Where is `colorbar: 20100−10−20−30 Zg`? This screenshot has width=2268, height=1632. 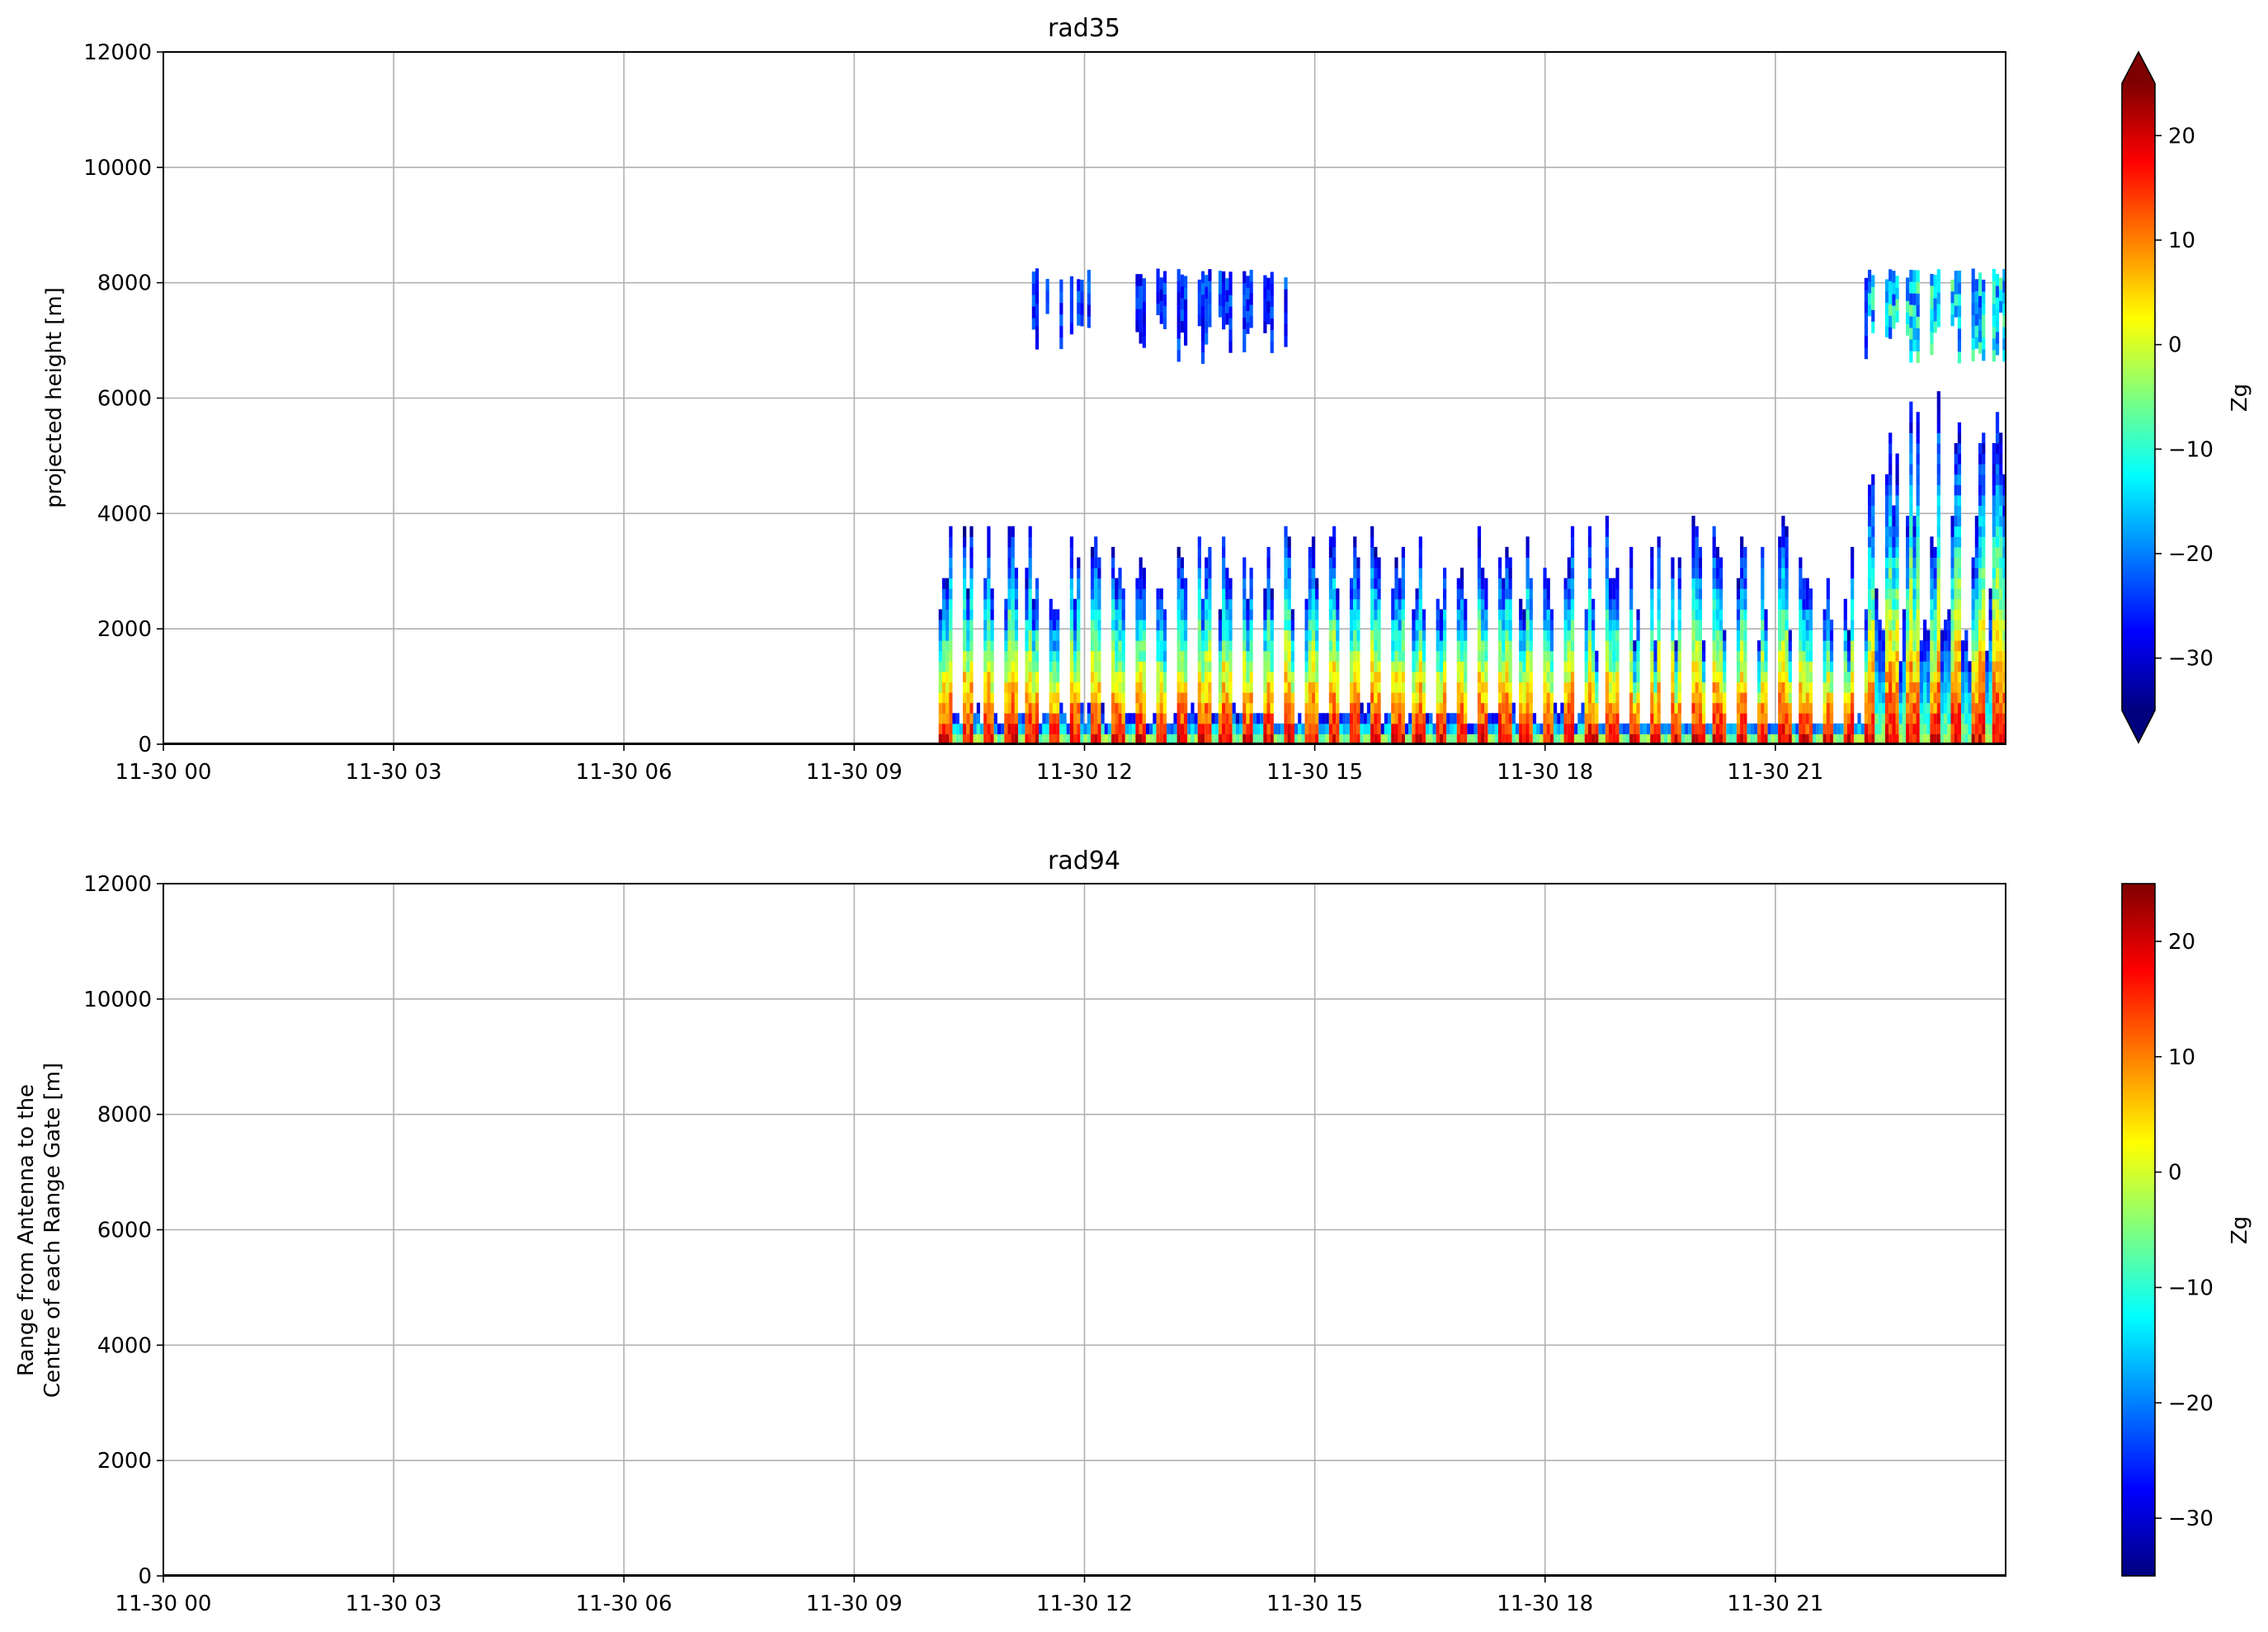 colorbar: 20100−10−20−30 Zg is located at coordinates (2187, 397).